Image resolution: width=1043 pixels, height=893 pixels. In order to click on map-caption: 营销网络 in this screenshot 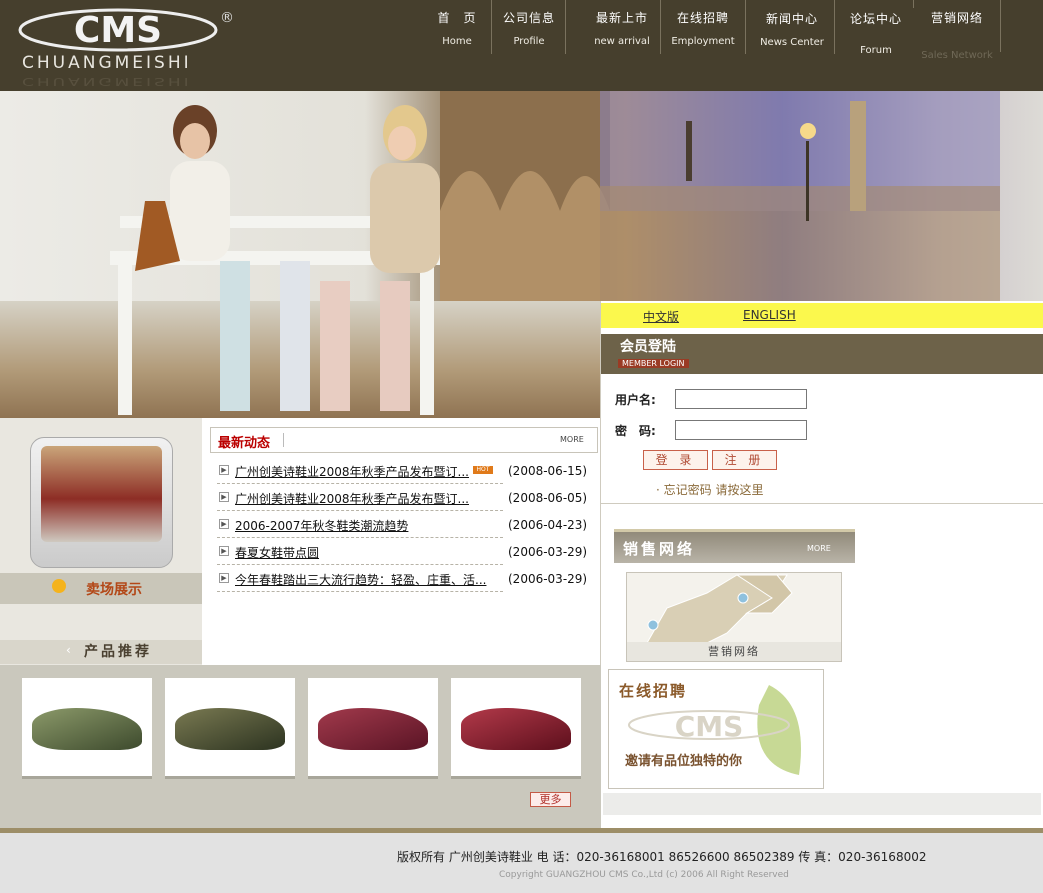, I will do `click(734, 651)`.